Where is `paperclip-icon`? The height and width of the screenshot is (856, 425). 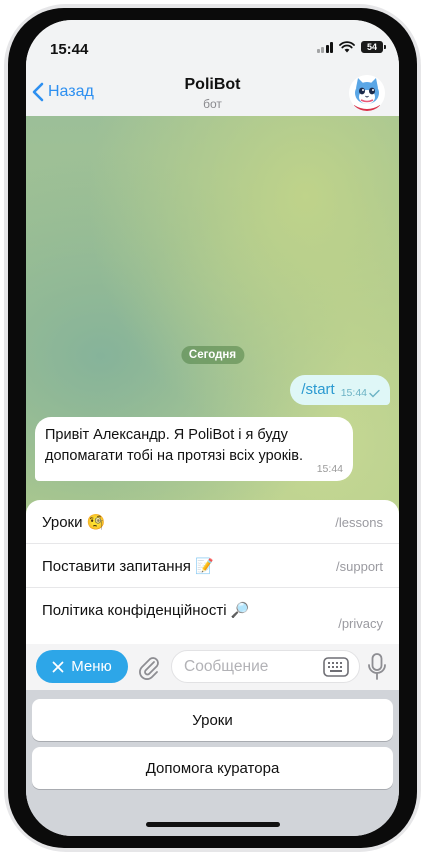
paperclip-icon is located at coordinates (149, 667).